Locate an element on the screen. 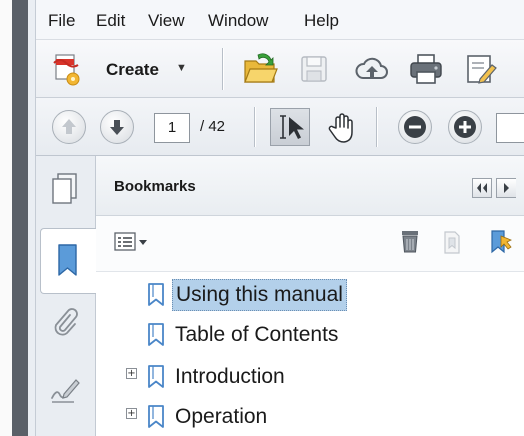  navigation-toolbar: 1 / 42 is located at coordinates (280, 127).